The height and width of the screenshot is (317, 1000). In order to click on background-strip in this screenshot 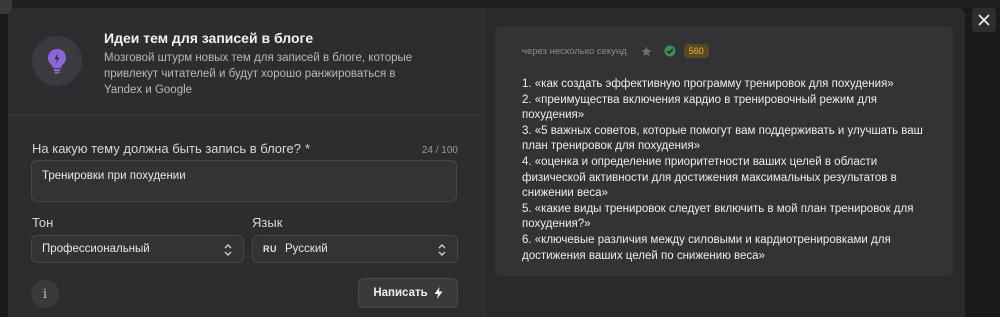, I will do `click(500, 7)`.